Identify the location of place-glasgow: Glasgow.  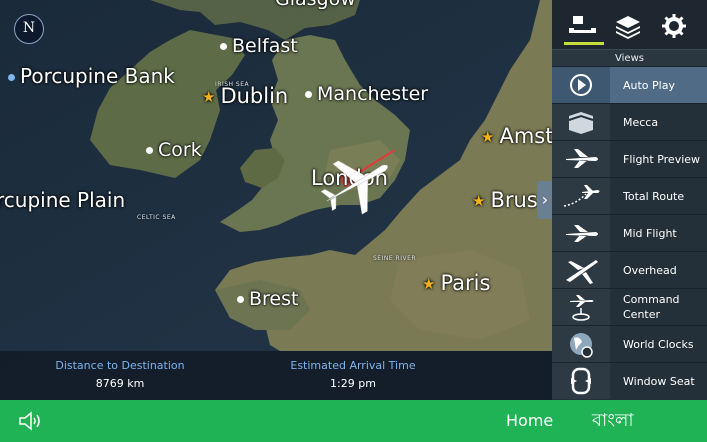
(315, 5).